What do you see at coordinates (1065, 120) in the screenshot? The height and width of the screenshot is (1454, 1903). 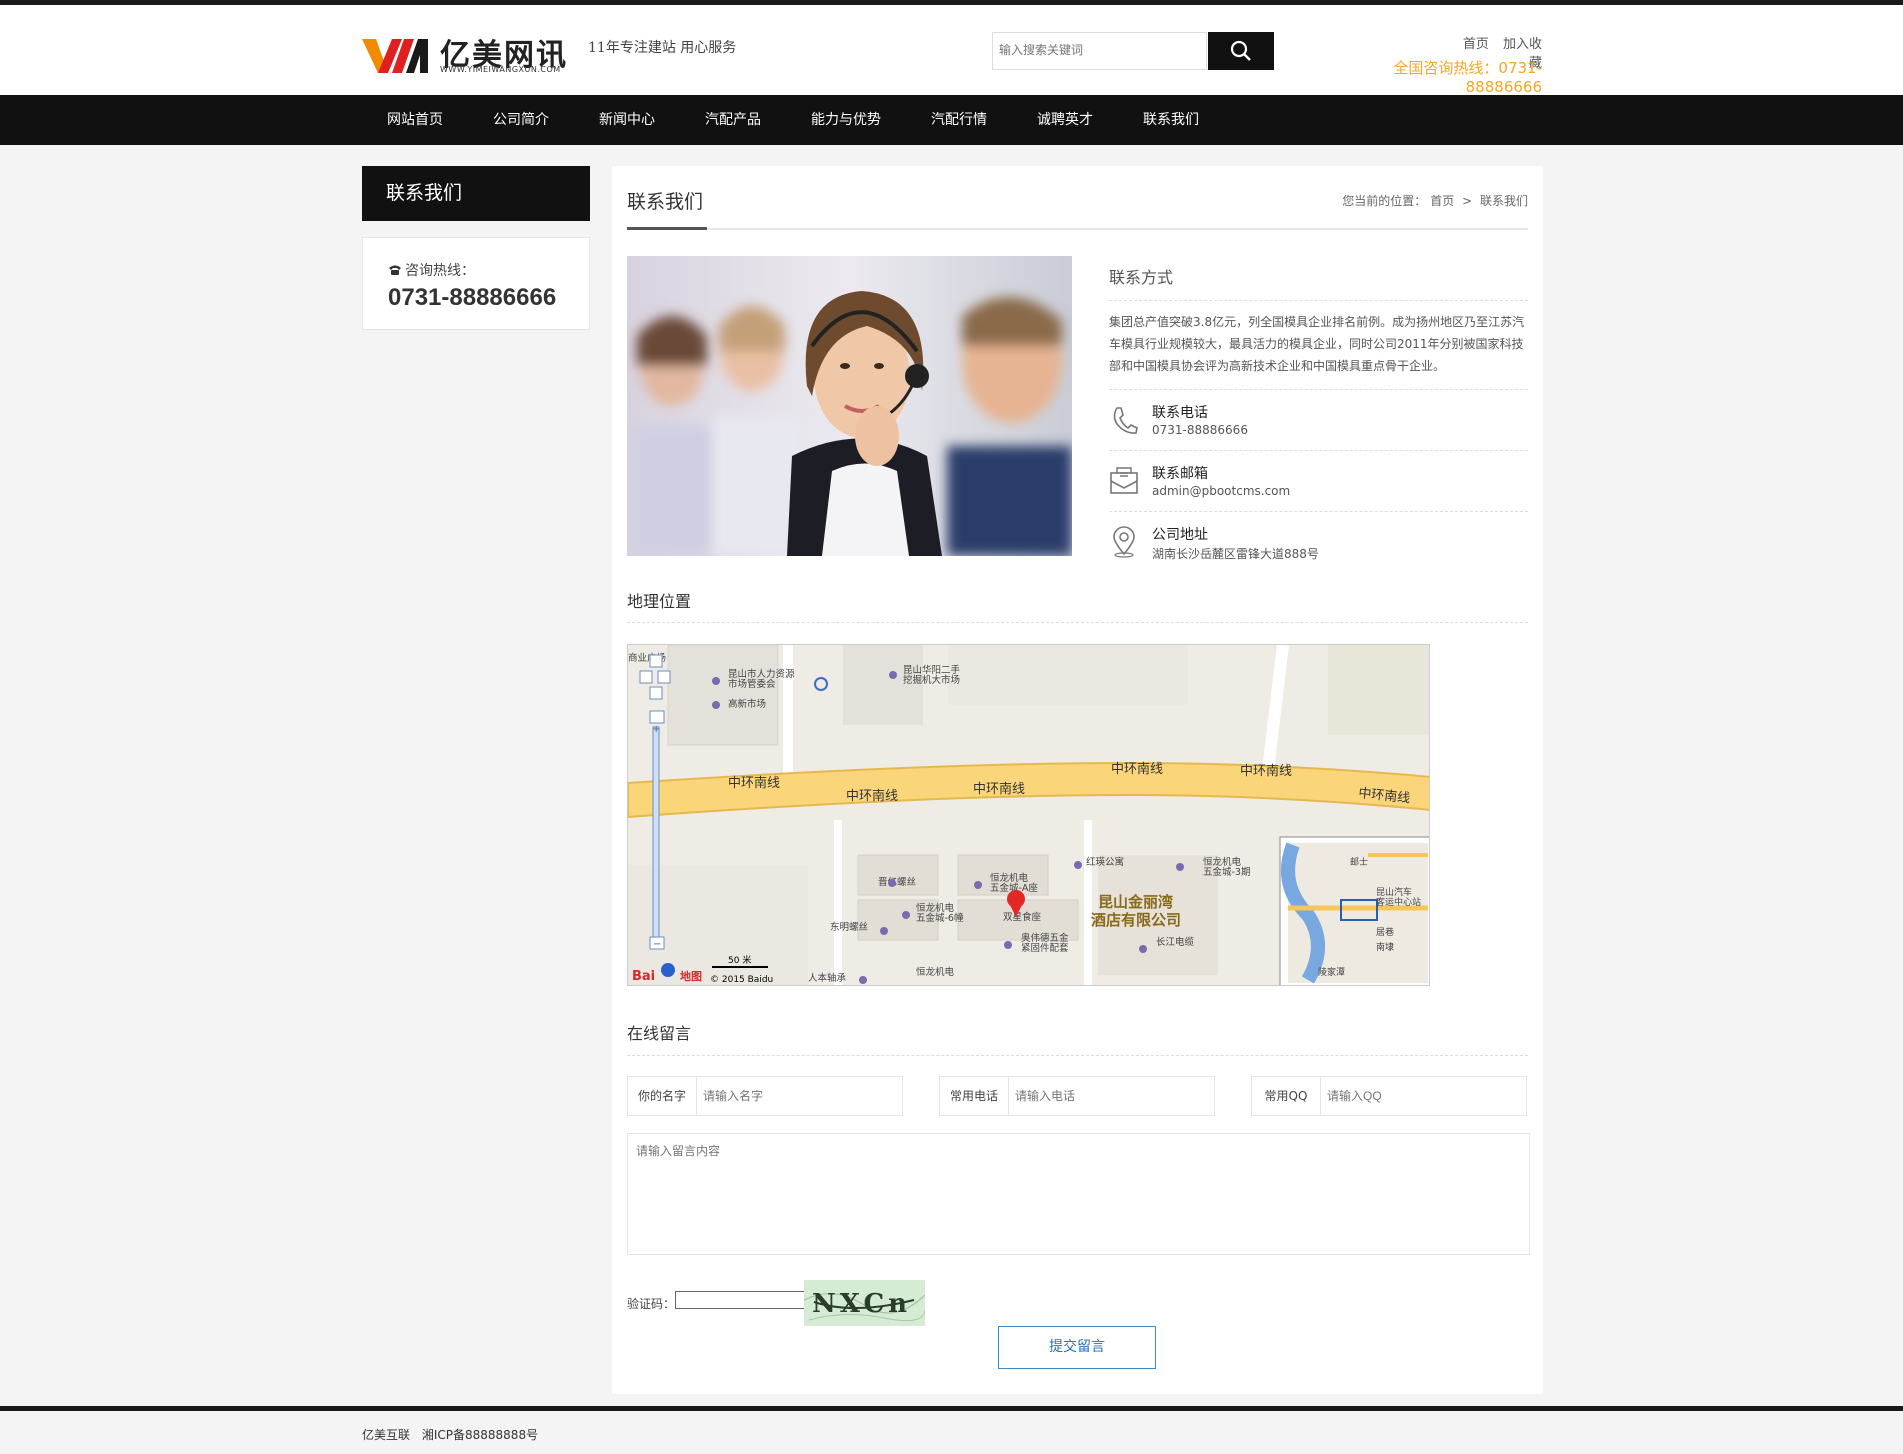 I see `nav-item-jobs: 诚聘英才` at bounding box center [1065, 120].